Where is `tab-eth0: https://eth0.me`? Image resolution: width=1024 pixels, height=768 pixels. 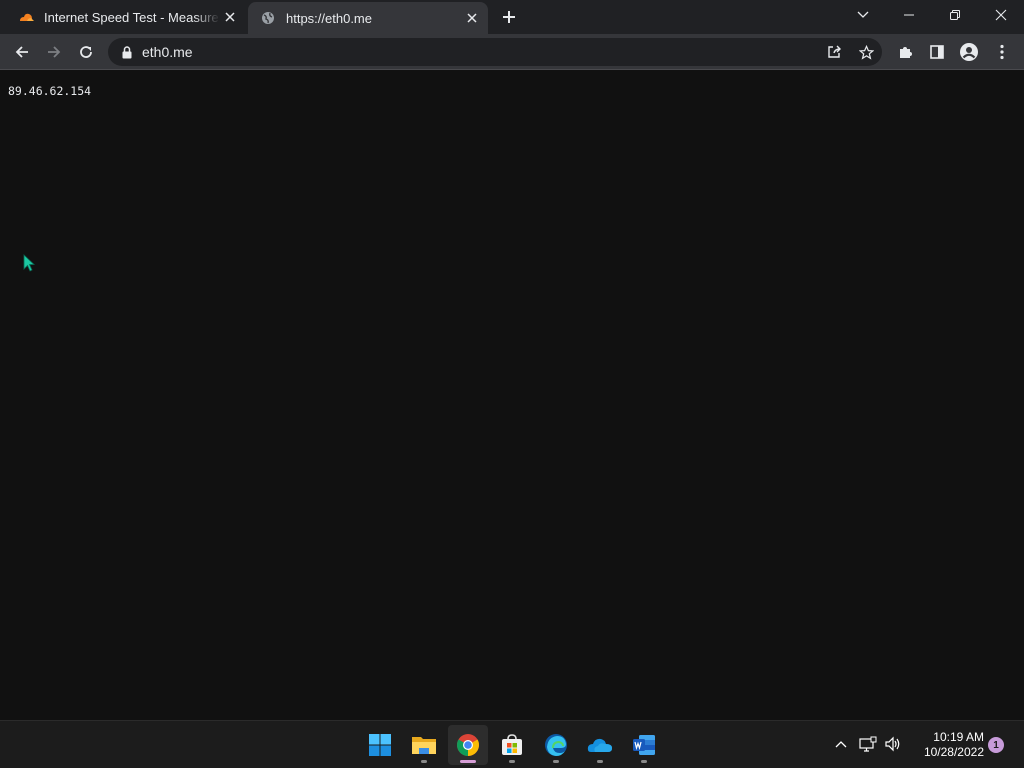 tab-eth0: https://eth0.me is located at coordinates (368, 18).